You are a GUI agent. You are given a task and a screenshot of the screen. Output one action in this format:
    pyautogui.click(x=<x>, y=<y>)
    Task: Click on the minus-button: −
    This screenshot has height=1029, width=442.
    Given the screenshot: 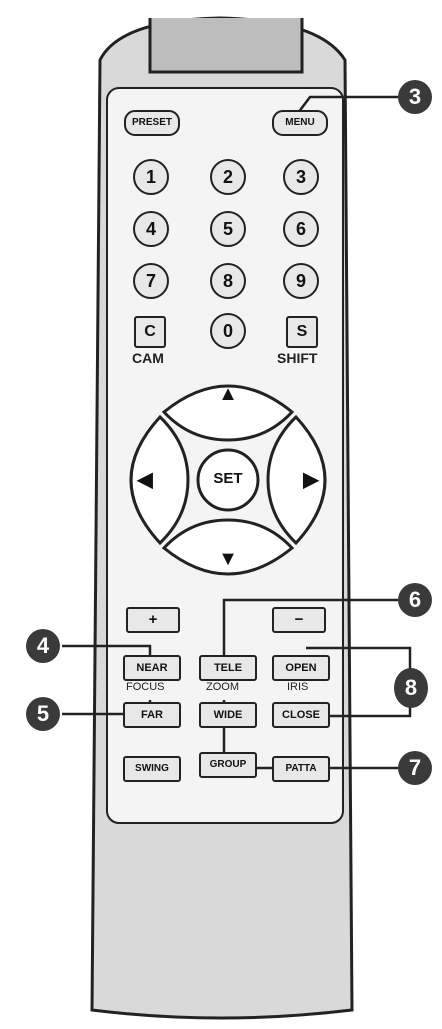 What is the action you would take?
    pyautogui.click(x=299, y=620)
    